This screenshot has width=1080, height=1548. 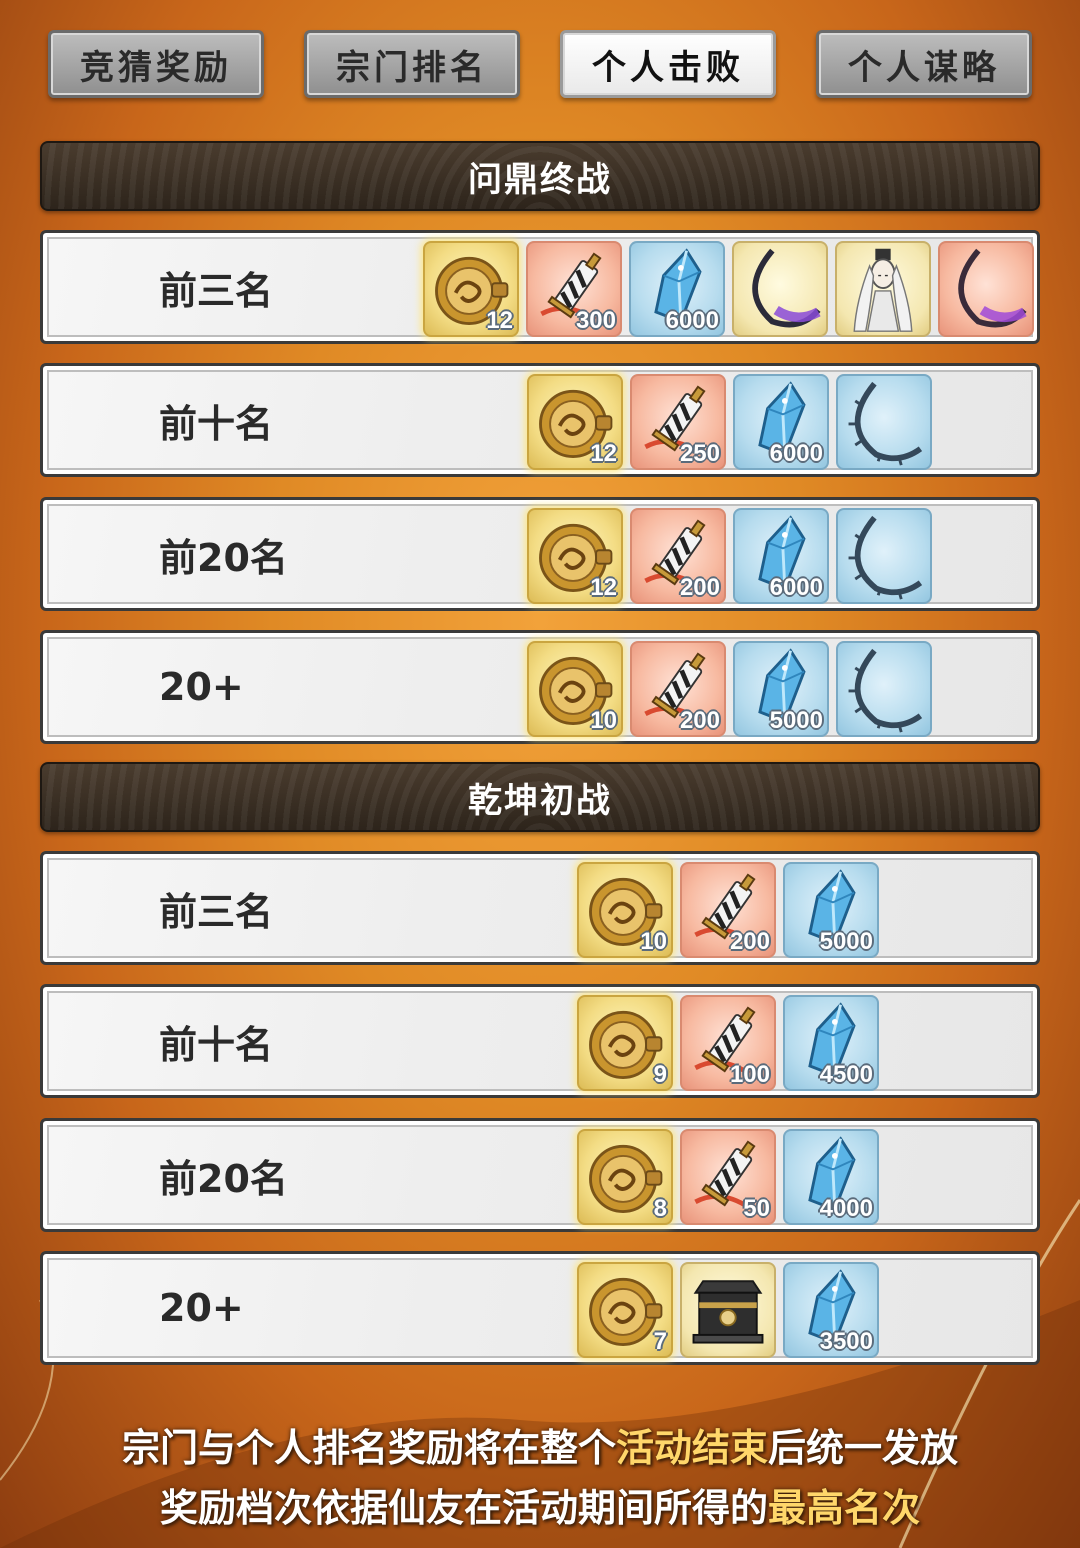 What do you see at coordinates (625, 1310) in the screenshot?
I see `reward-item: 7` at bounding box center [625, 1310].